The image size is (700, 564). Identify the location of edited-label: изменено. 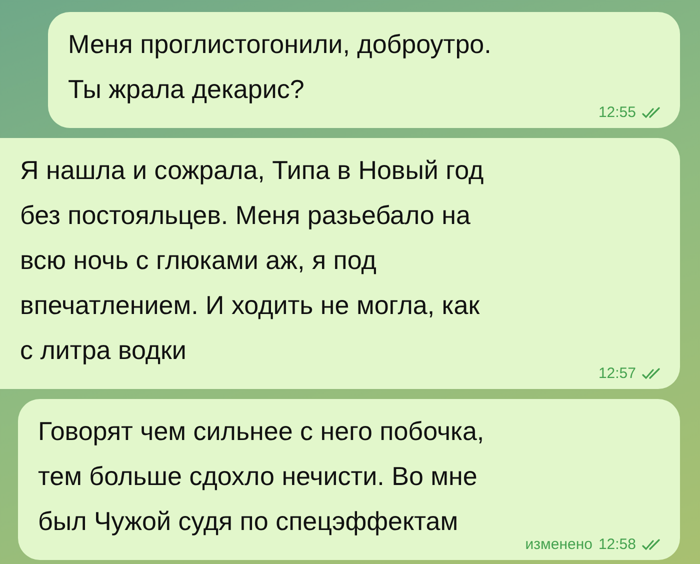
(558, 545).